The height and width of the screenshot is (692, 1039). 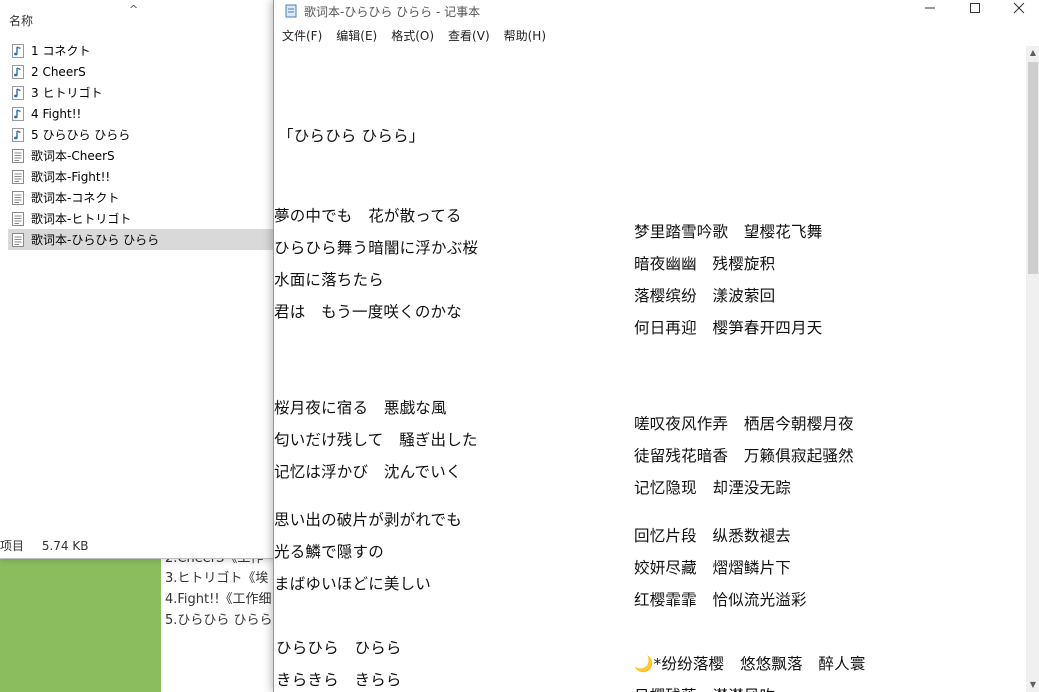 I want to click on window-title: 歌词本-ひらひら ひらら - 记事本, so click(x=392, y=12).